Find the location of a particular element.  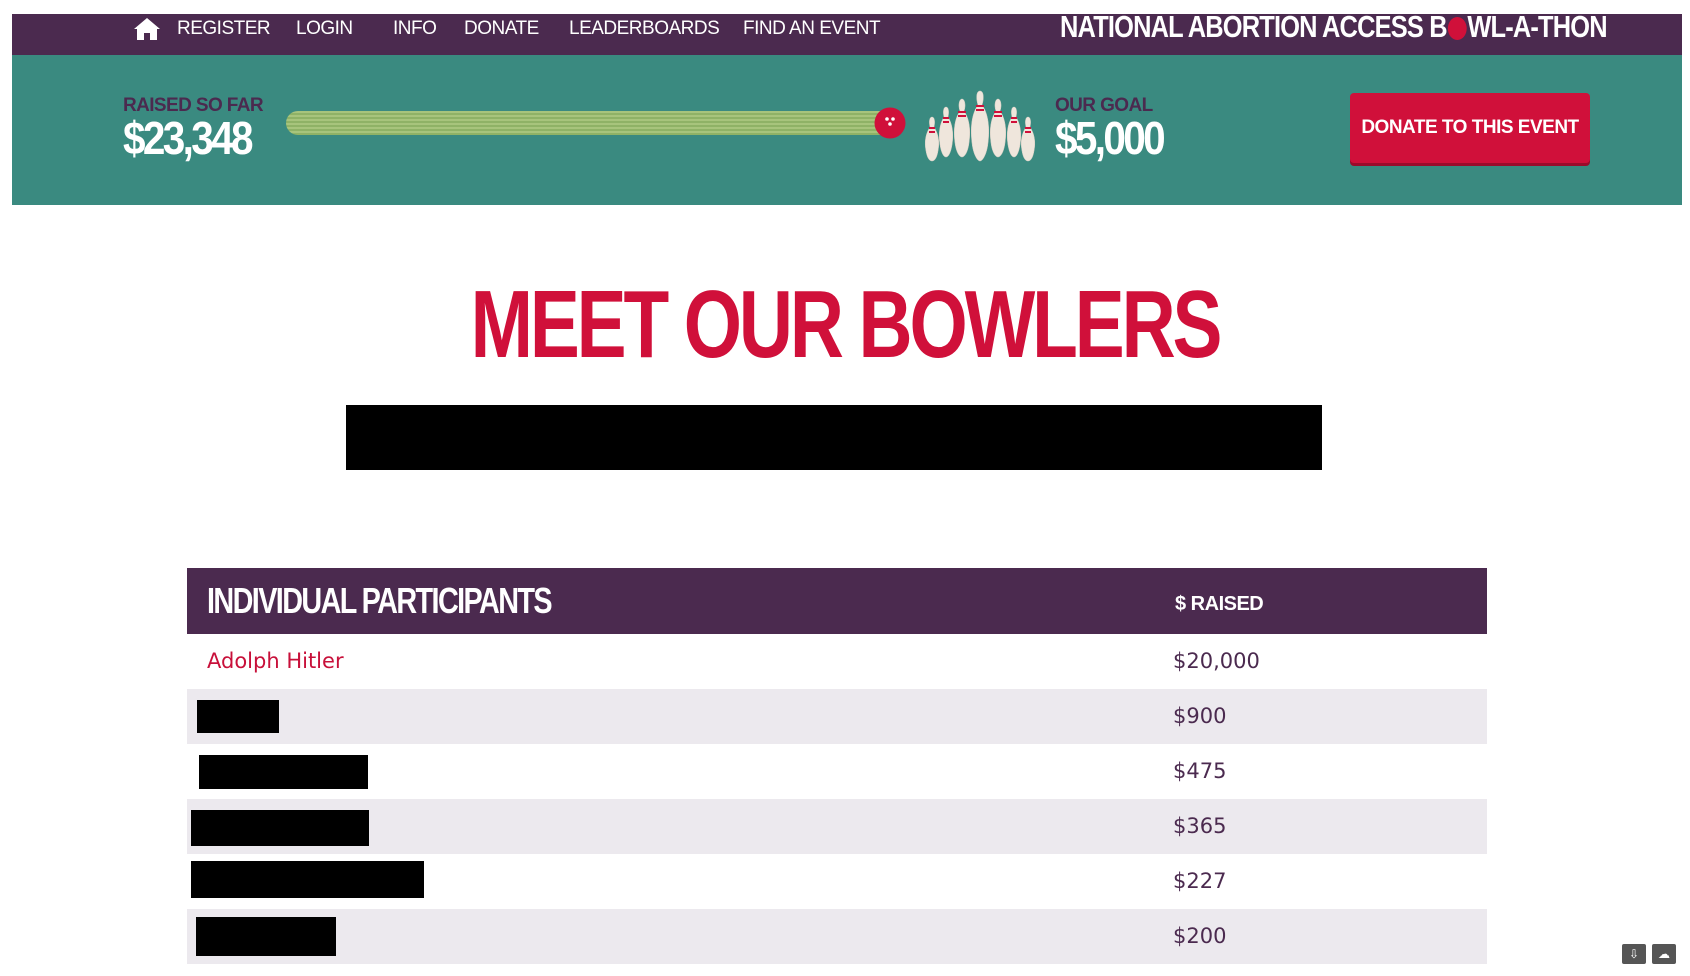

table-row: $200 is located at coordinates (837, 936).